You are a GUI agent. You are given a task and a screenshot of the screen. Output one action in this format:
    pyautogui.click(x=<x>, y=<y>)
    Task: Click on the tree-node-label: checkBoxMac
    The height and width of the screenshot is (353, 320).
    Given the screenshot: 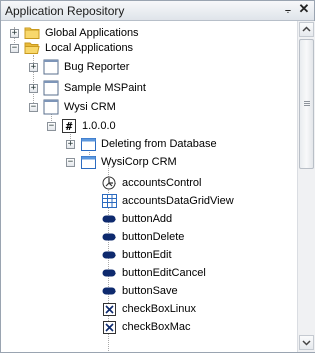 What is the action you would take?
    pyautogui.click(x=156, y=327)
    